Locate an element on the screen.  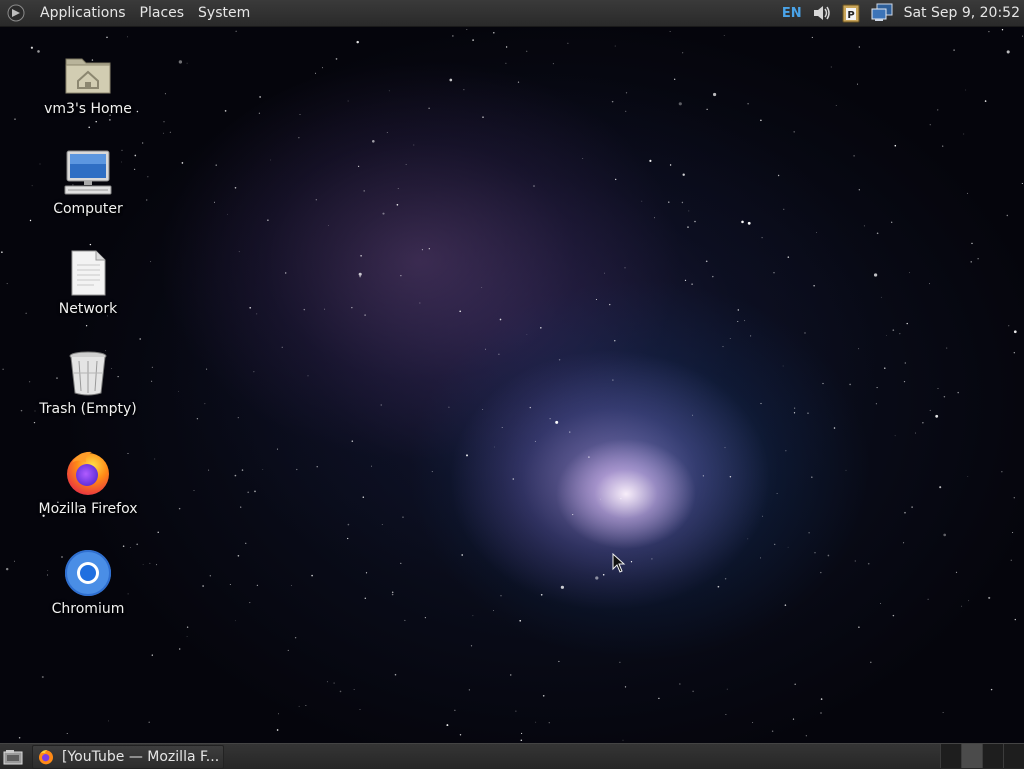
menu-applications: Applications is located at coordinates (83, 13).